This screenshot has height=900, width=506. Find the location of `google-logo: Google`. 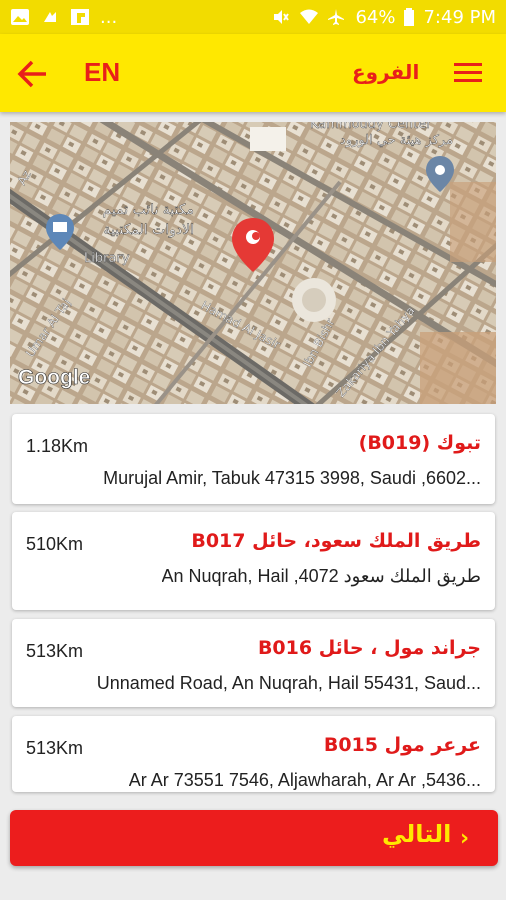

google-logo: Google is located at coordinates (54, 377).